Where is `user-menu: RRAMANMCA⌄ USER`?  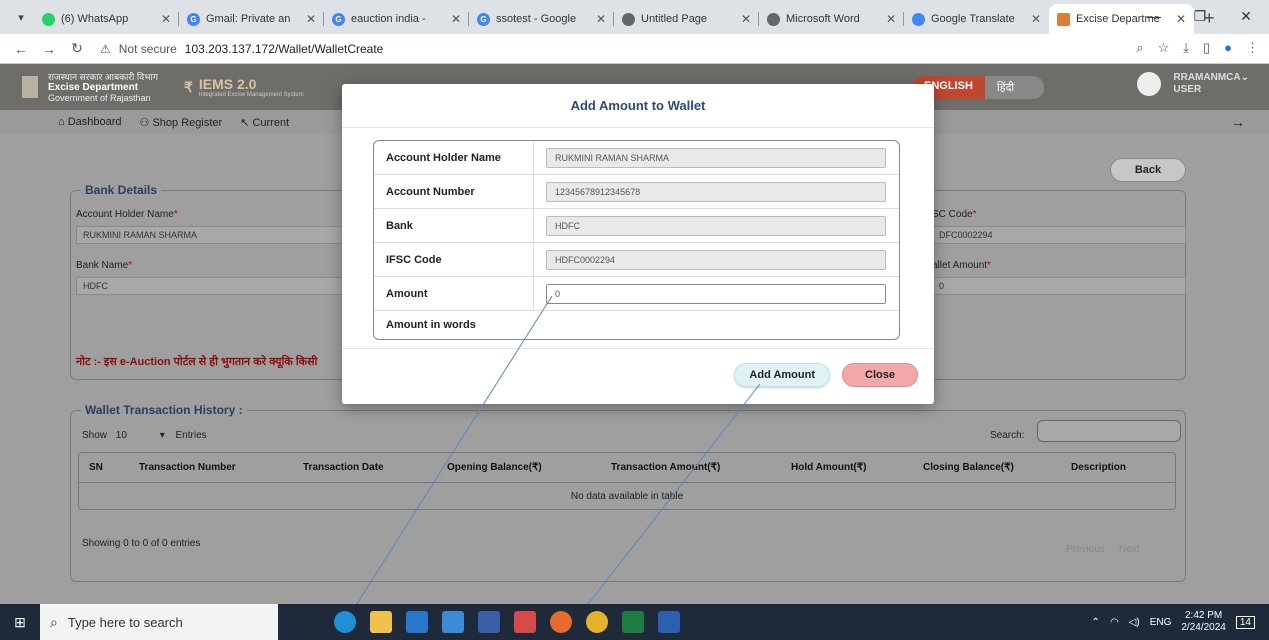 user-menu: RRAMANMCA⌄ USER is located at coordinates (1193, 84).